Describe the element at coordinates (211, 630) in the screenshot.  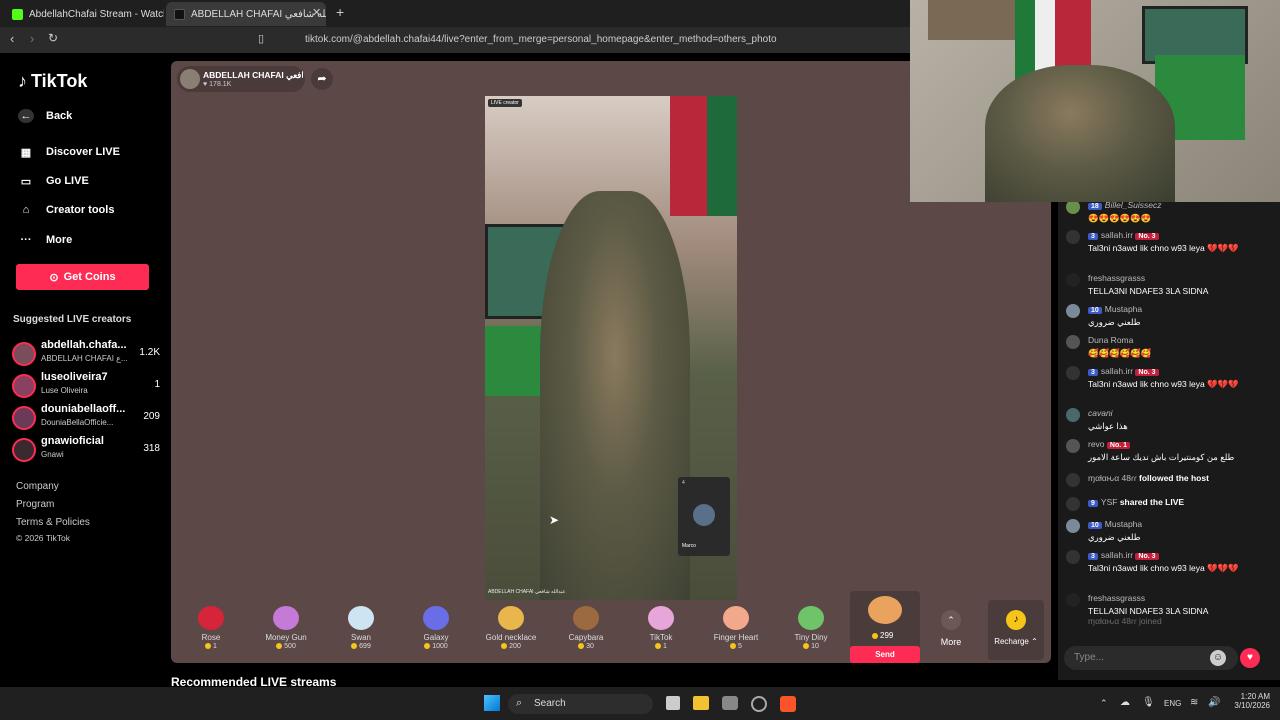
I see `gift-rose: Rose 1` at that location.